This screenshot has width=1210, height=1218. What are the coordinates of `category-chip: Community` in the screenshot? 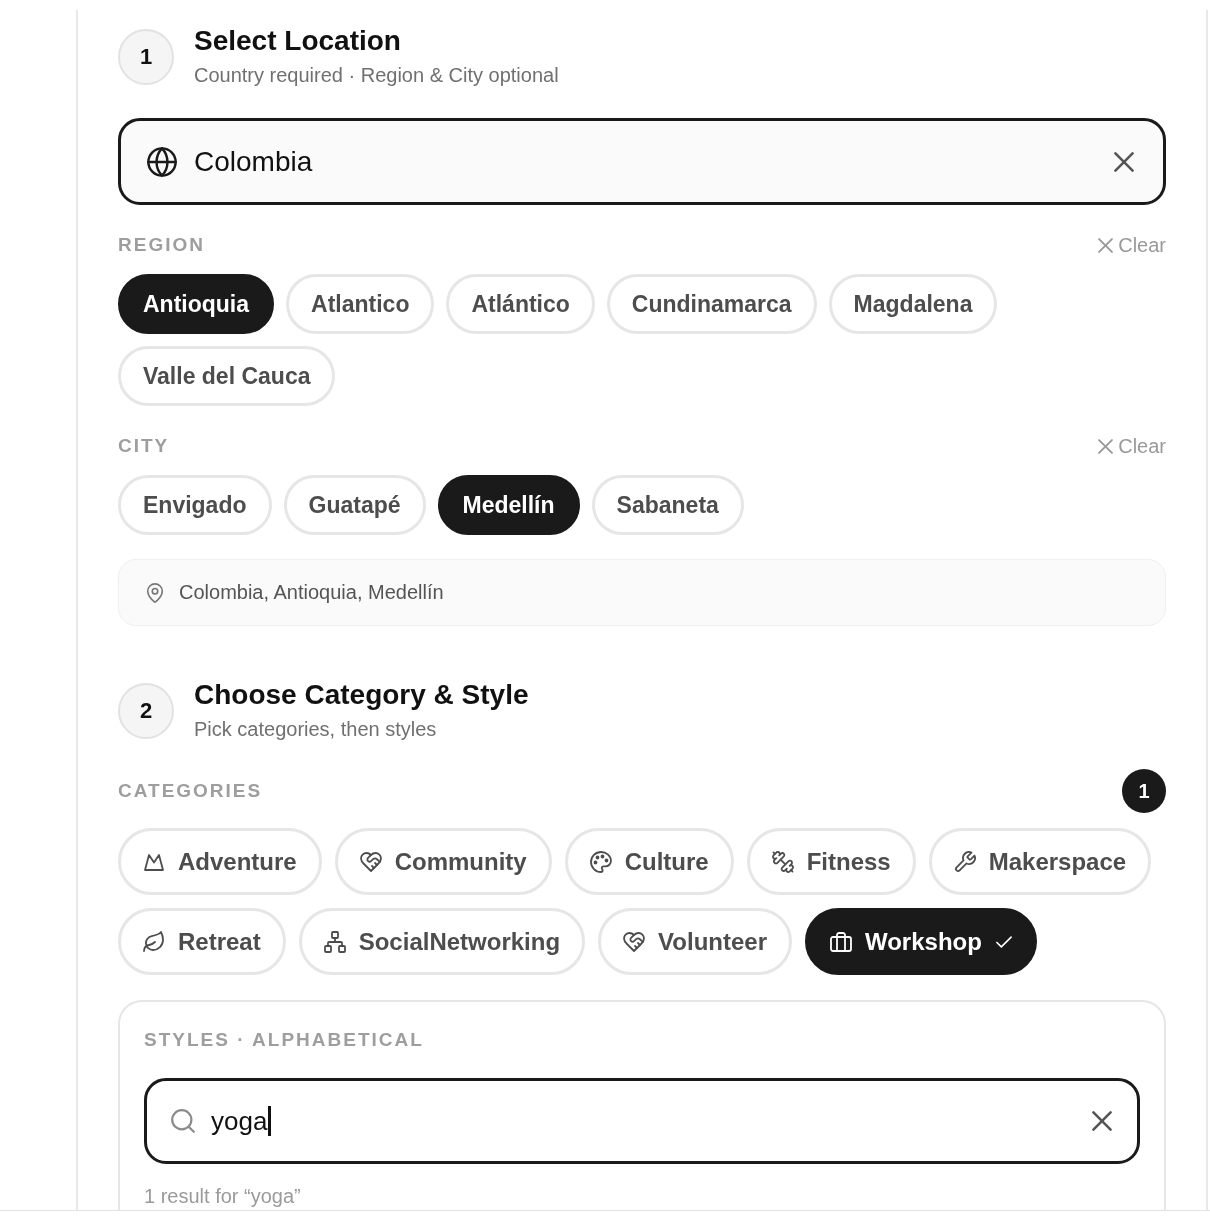 It's located at (443, 861).